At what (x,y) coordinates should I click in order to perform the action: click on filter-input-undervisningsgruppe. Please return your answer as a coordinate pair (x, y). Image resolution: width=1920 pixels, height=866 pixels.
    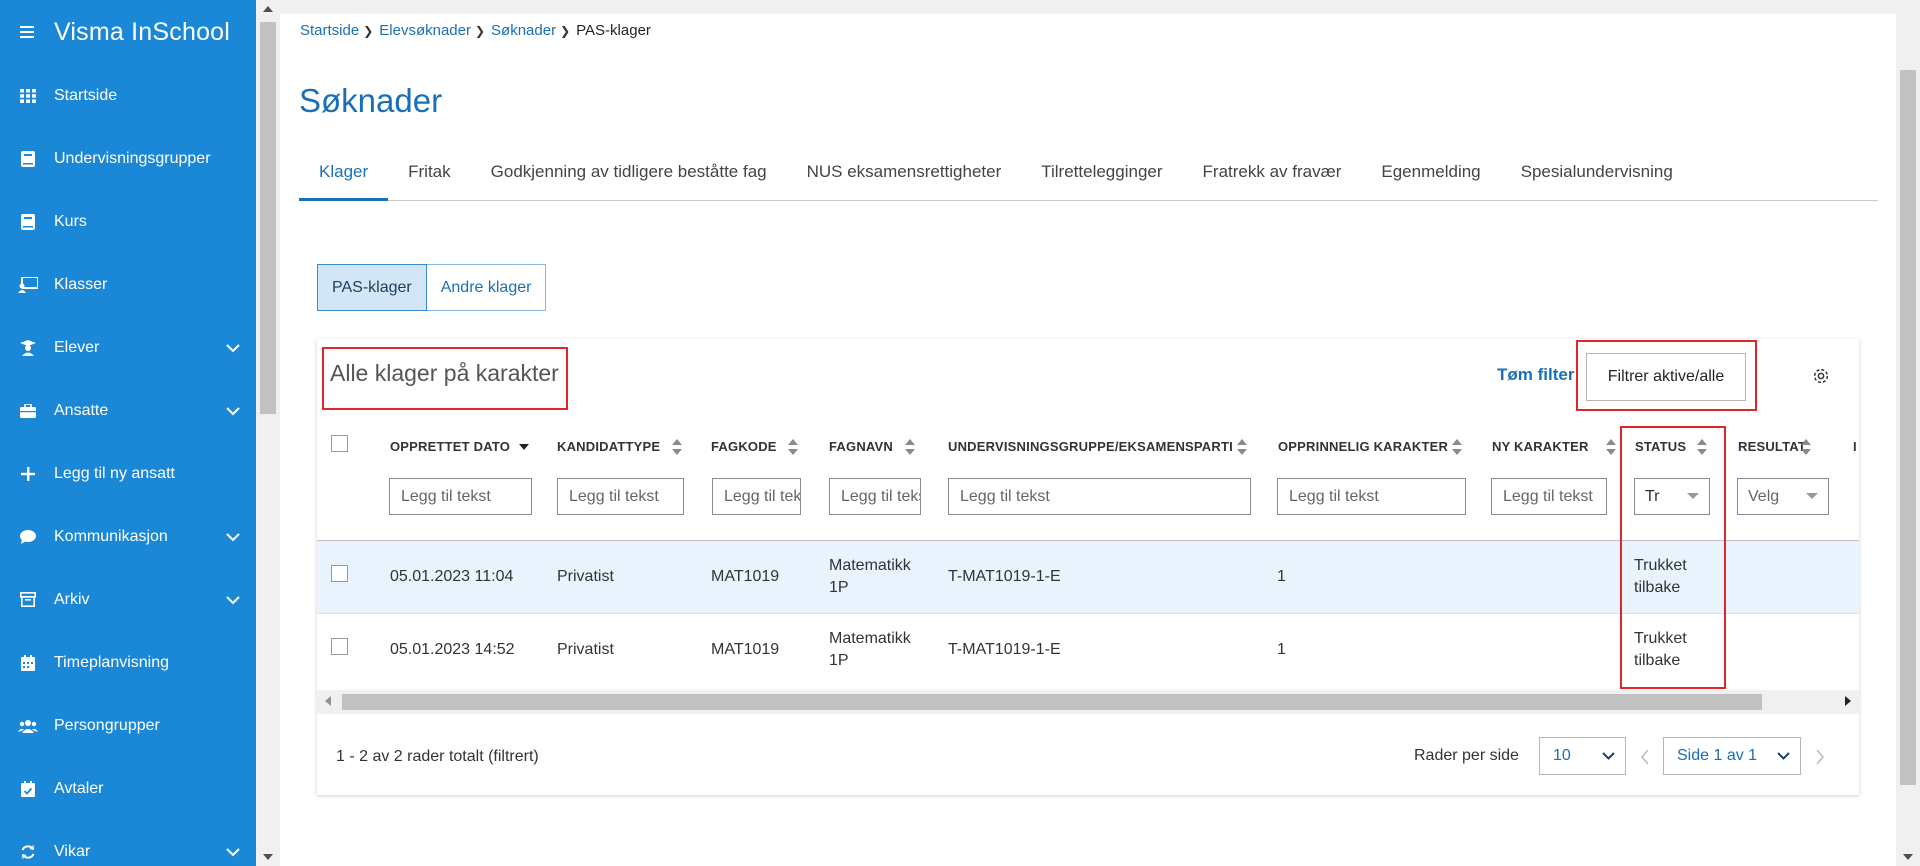
    Looking at the image, I should click on (1099, 496).